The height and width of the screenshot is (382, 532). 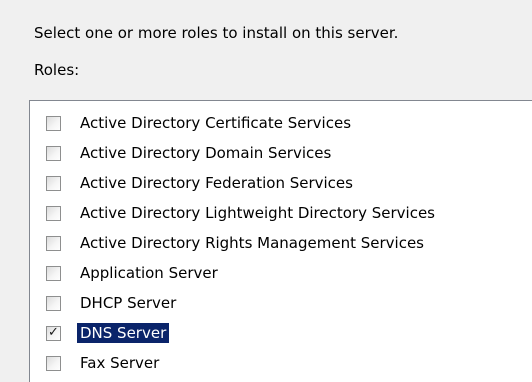 What do you see at coordinates (216, 123) in the screenshot?
I see `role-label: Active Directory Certificate Services` at bounding box center [216, 123].